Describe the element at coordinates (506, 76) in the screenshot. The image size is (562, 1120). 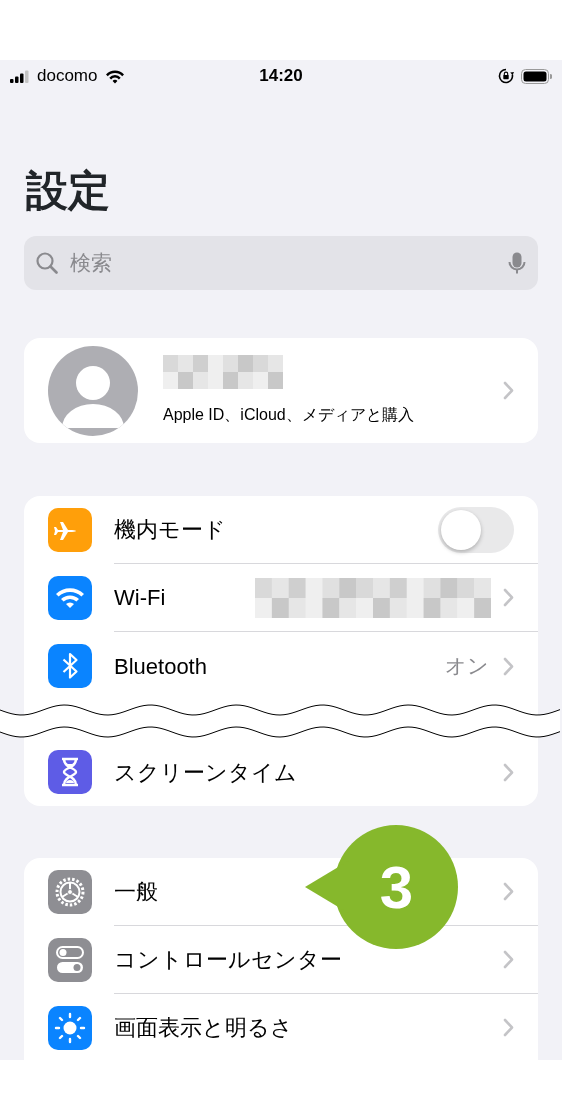
I see `rotation-lock-icon` at that location.